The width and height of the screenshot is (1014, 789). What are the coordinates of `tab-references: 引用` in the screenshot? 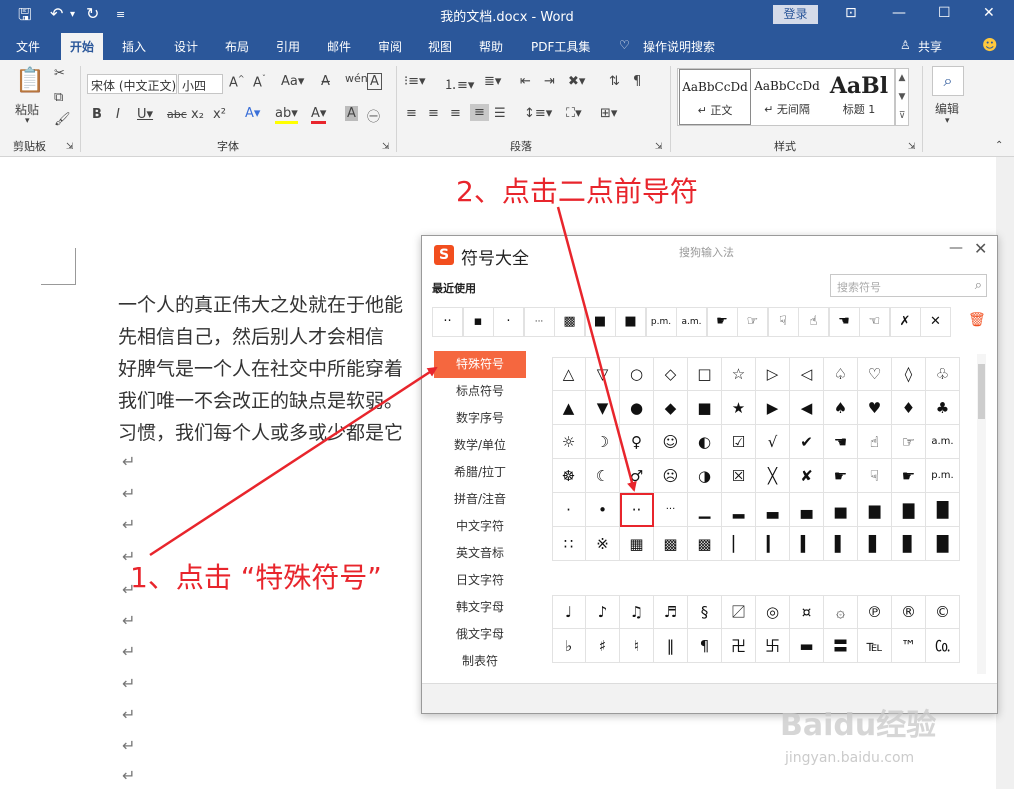 It's located at (288, 46).